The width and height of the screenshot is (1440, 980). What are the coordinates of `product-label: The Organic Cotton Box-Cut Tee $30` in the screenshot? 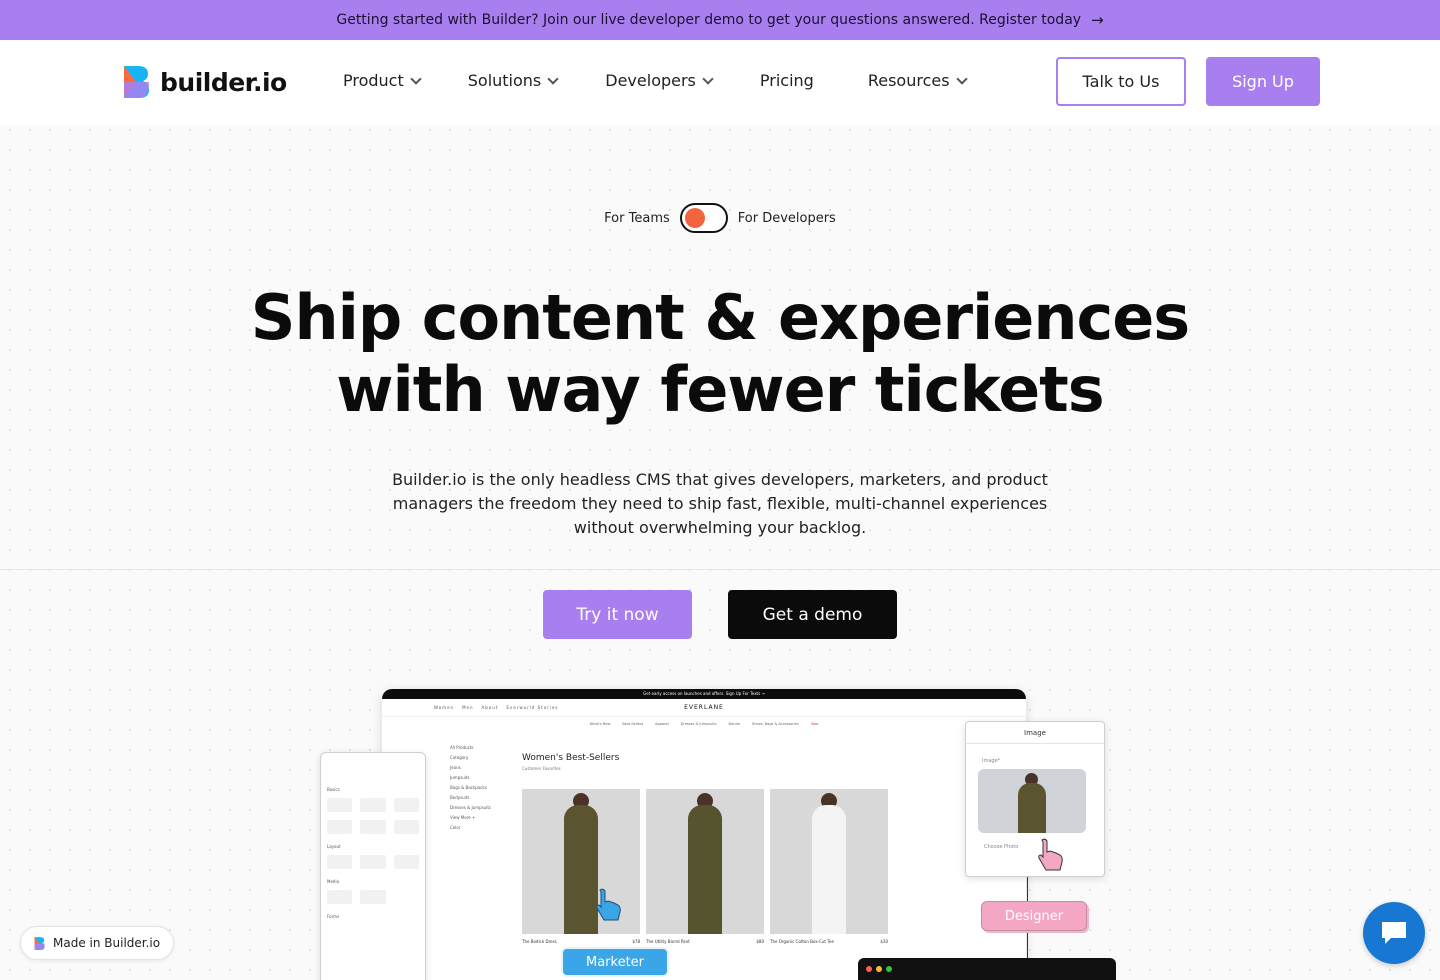 It's located at (829, 941).